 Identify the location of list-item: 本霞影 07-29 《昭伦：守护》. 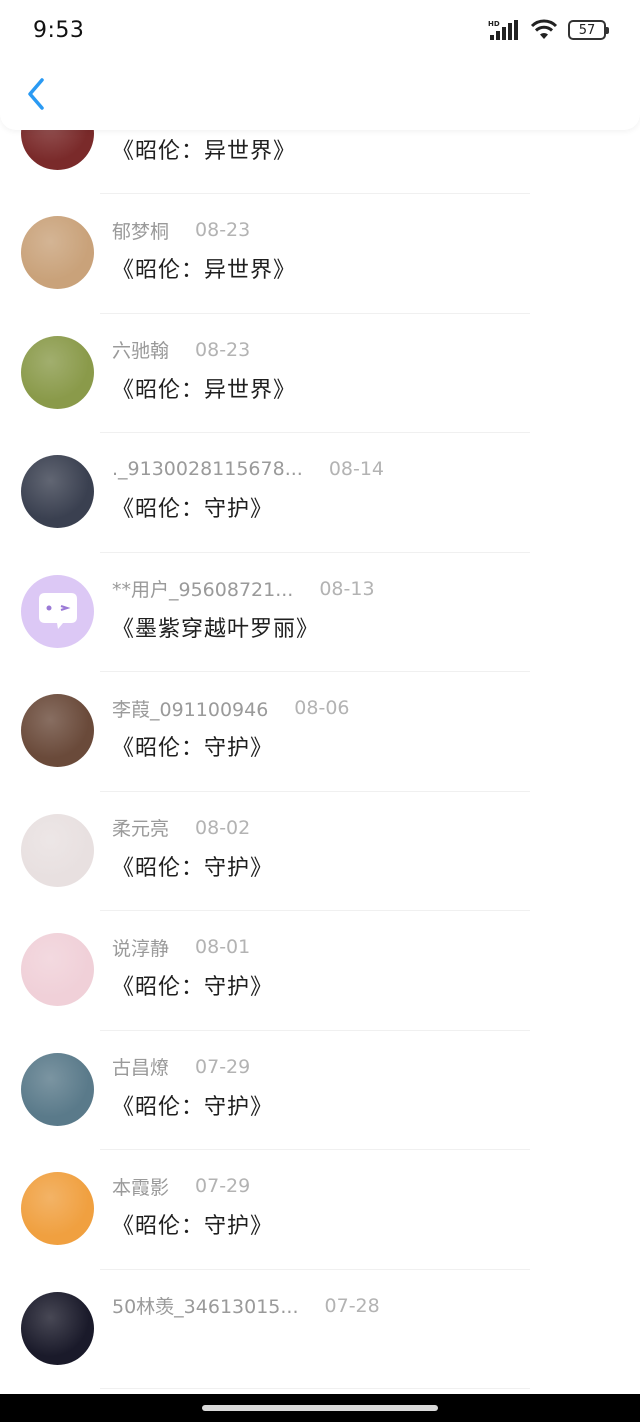
(320, 1210).